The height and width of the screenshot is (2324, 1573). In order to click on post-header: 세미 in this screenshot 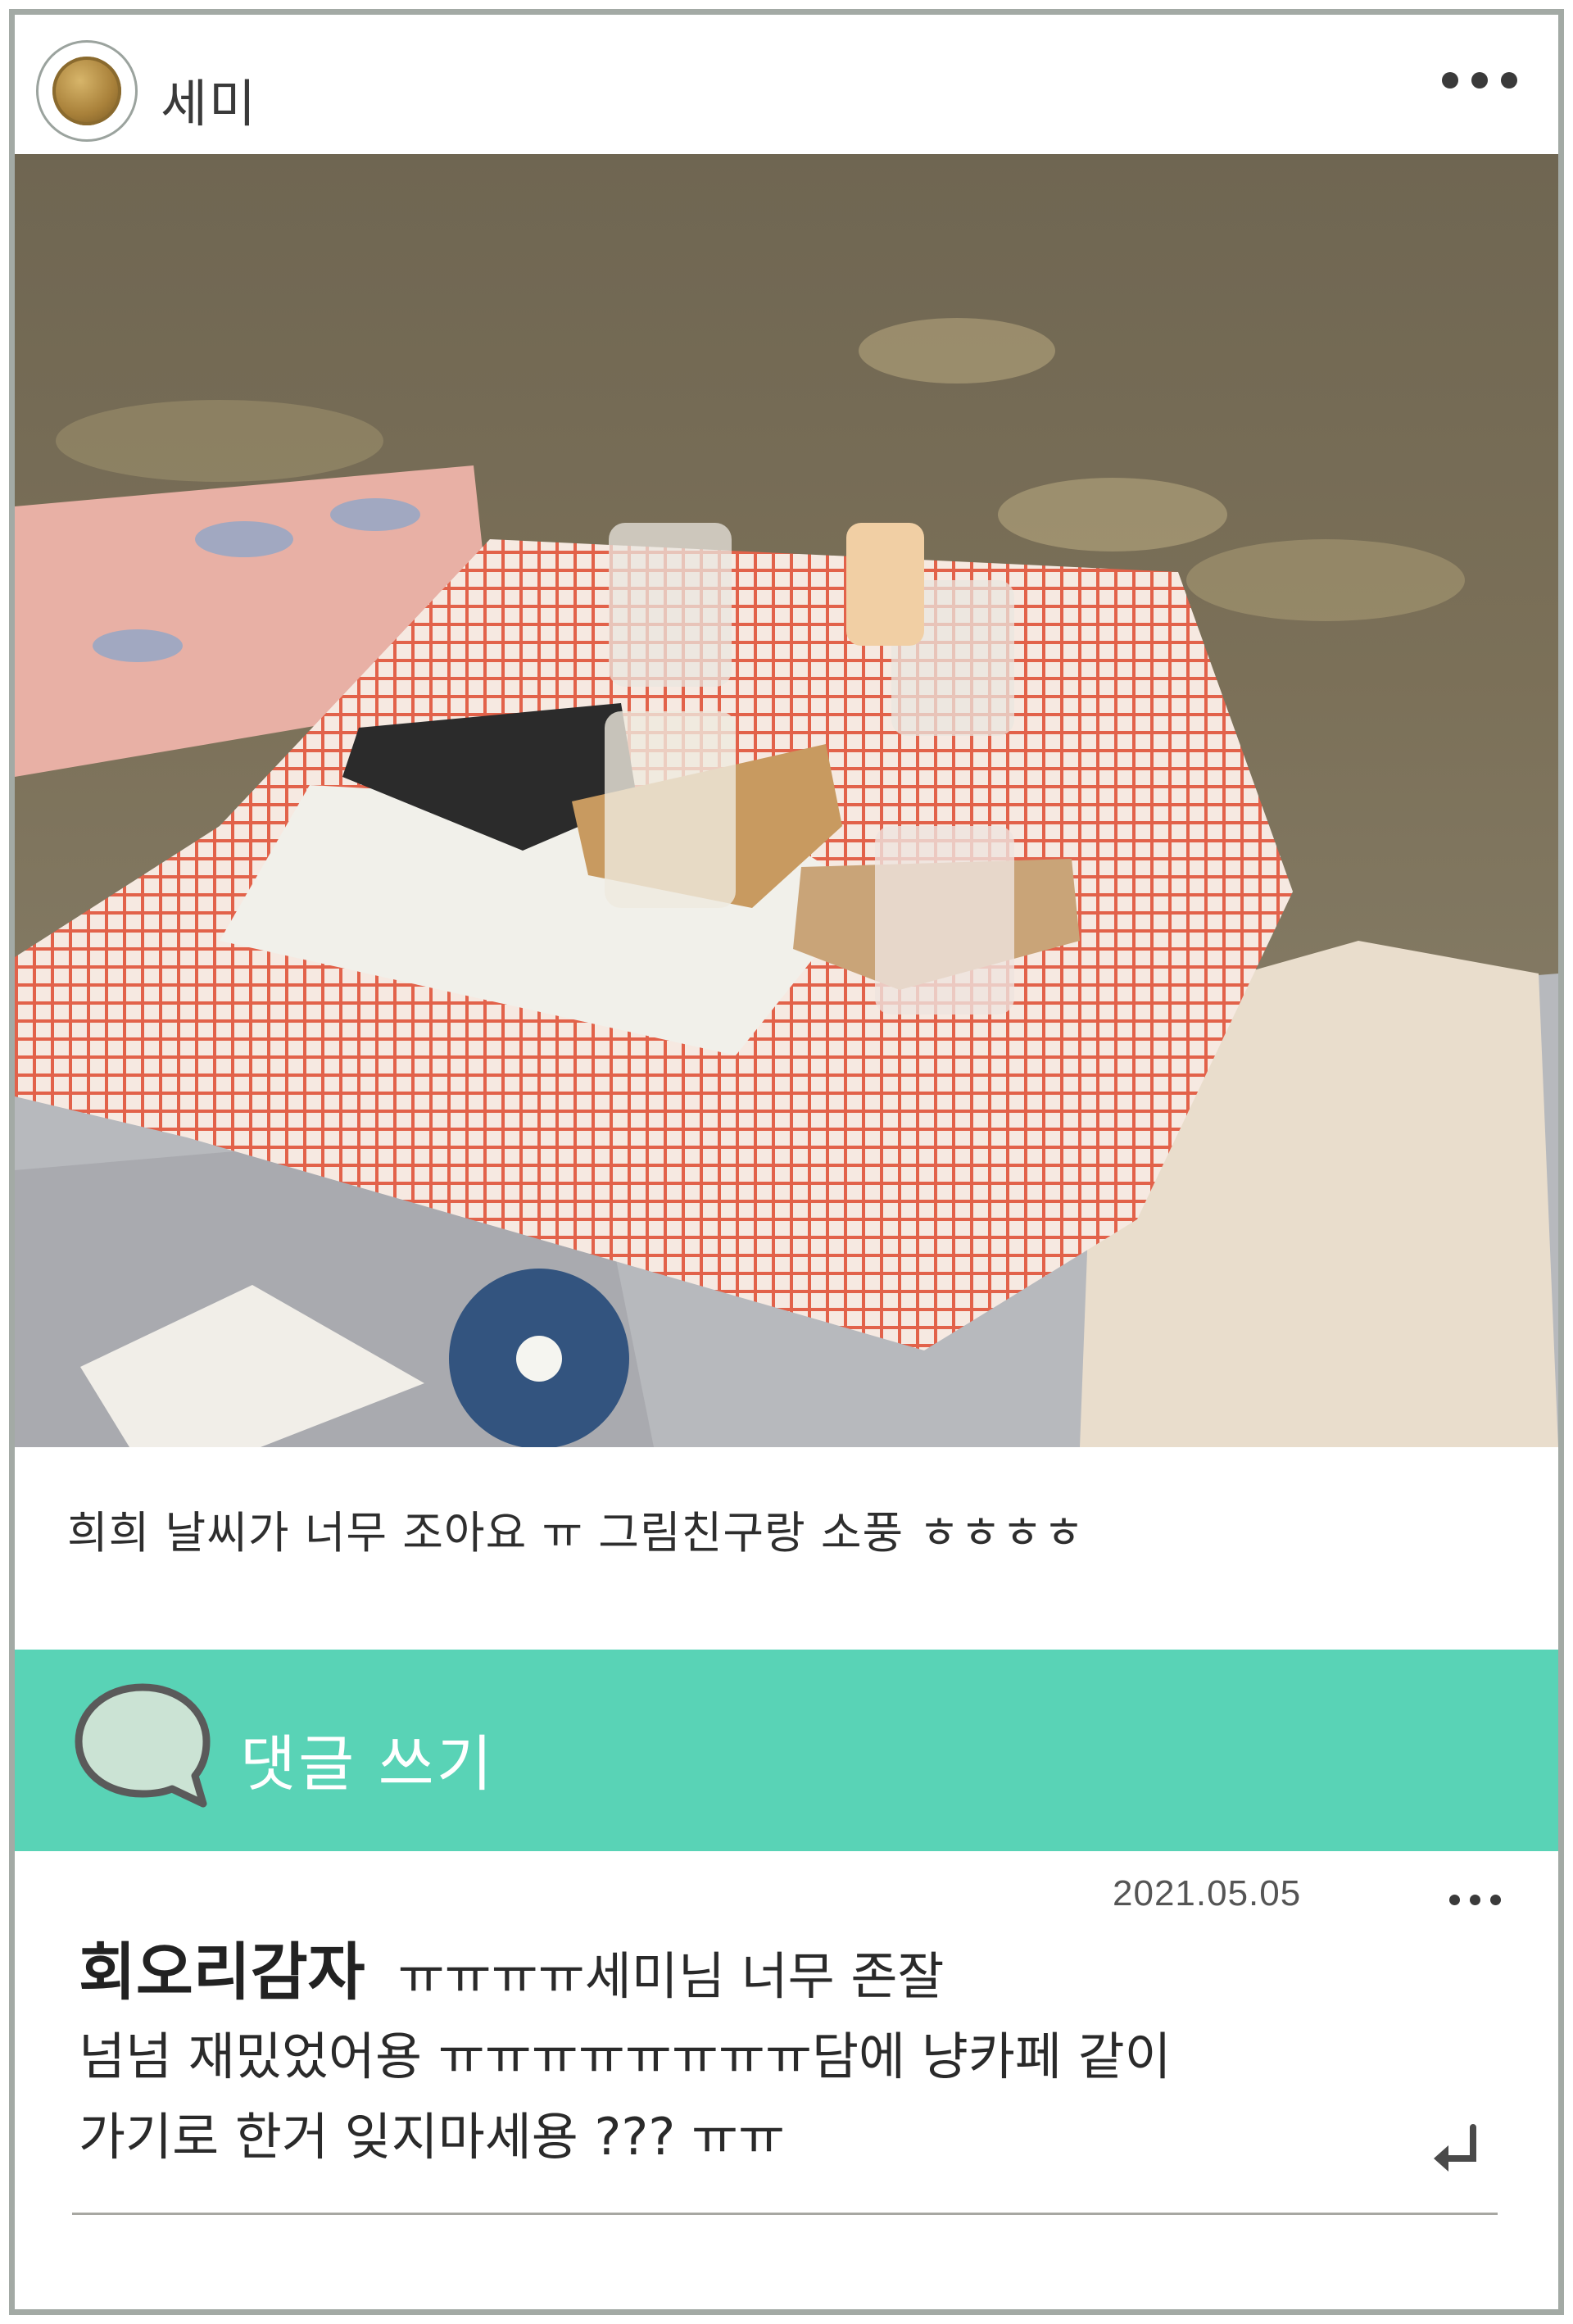, I will do `click(786, 84)`.